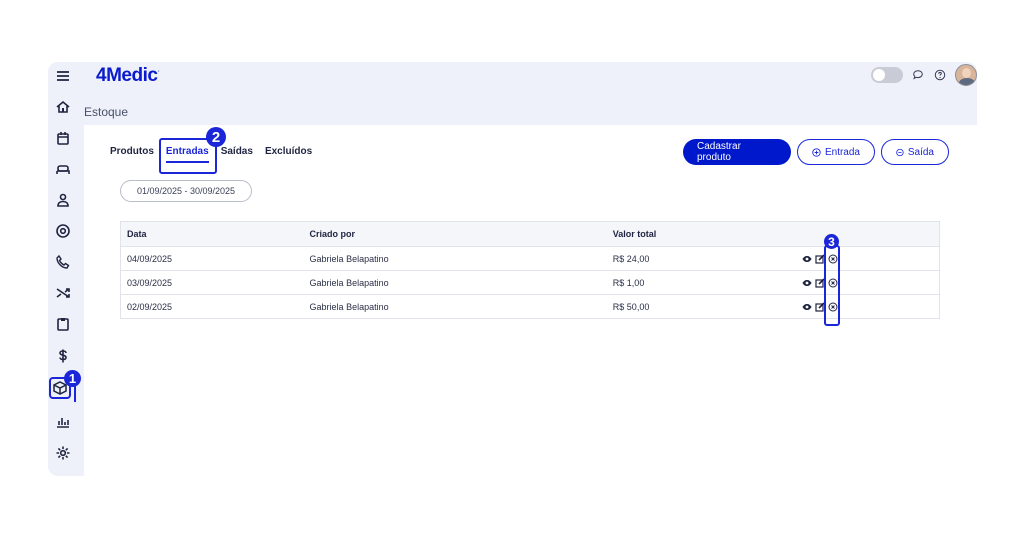 This screenshot has height=538, width=1024. I want to click on table-row: 03/09/2025 Gabriela Belapatino R$ 1,00, so click(530, 282).